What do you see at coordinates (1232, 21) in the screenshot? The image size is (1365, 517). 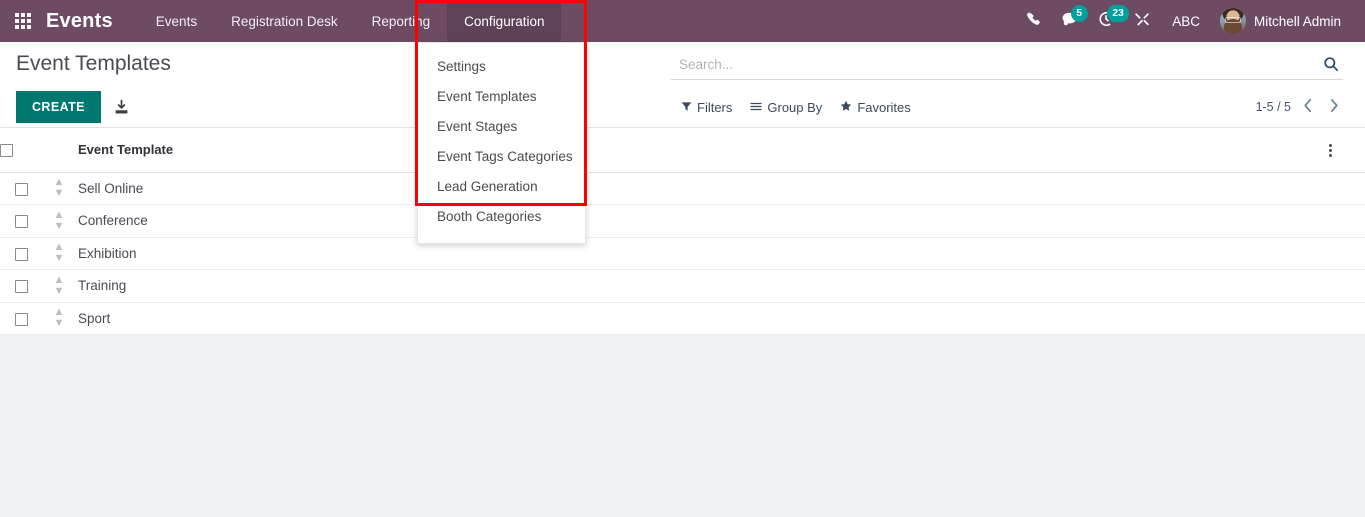 I see `avatar` at bounding box center [1232, 21].